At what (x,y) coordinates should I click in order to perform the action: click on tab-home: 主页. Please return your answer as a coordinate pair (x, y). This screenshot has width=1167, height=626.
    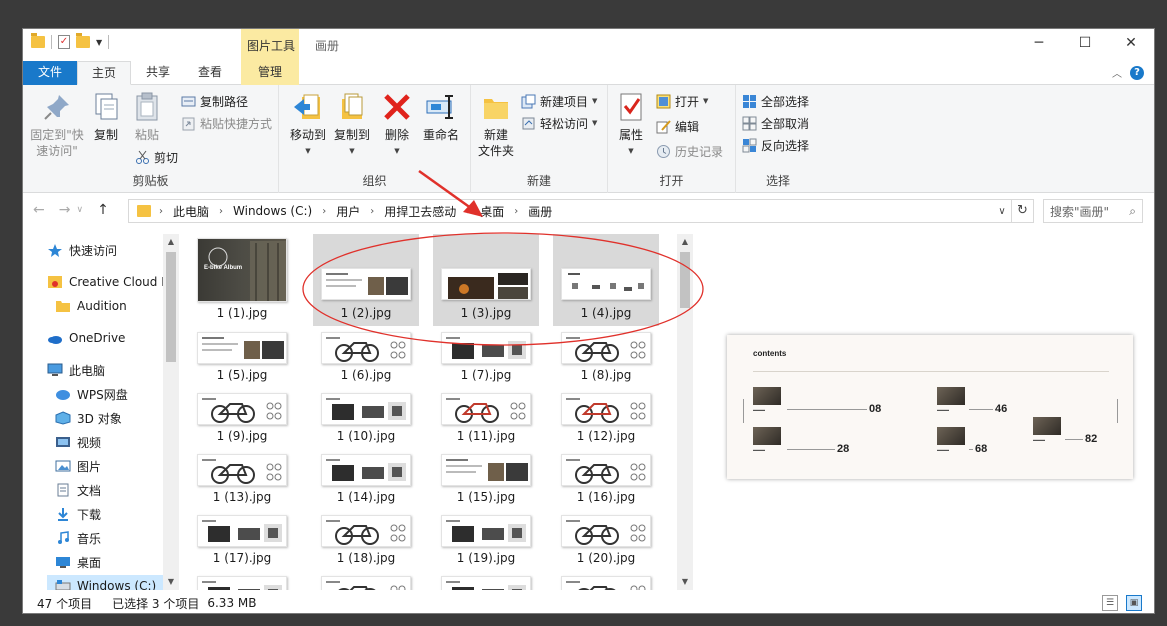
    Looking at the image, I should click on (104, 73).